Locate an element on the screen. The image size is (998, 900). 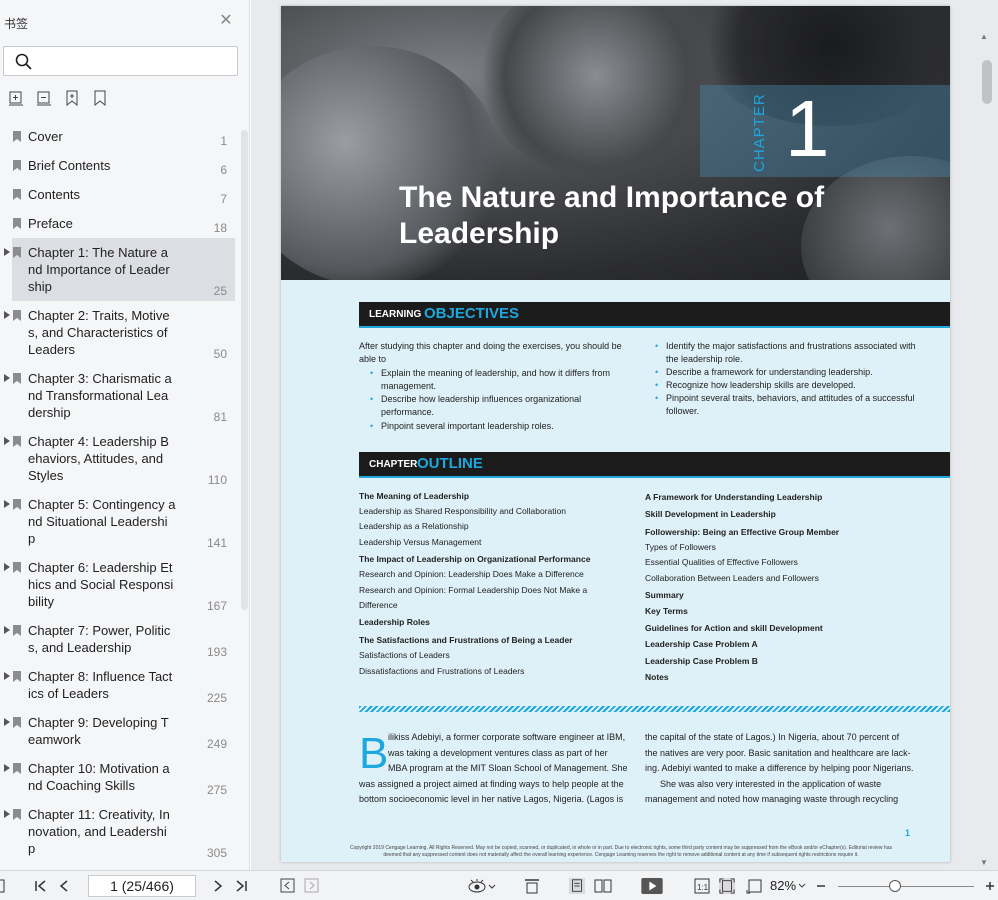
first-page-icon is located at coordinates (41, 886).